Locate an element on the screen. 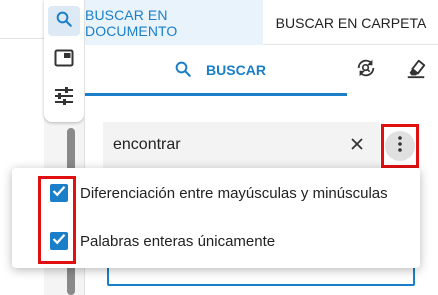 The image size is (438, 295). search-button-label: BUSCAR is located at coordinates (236, 70).